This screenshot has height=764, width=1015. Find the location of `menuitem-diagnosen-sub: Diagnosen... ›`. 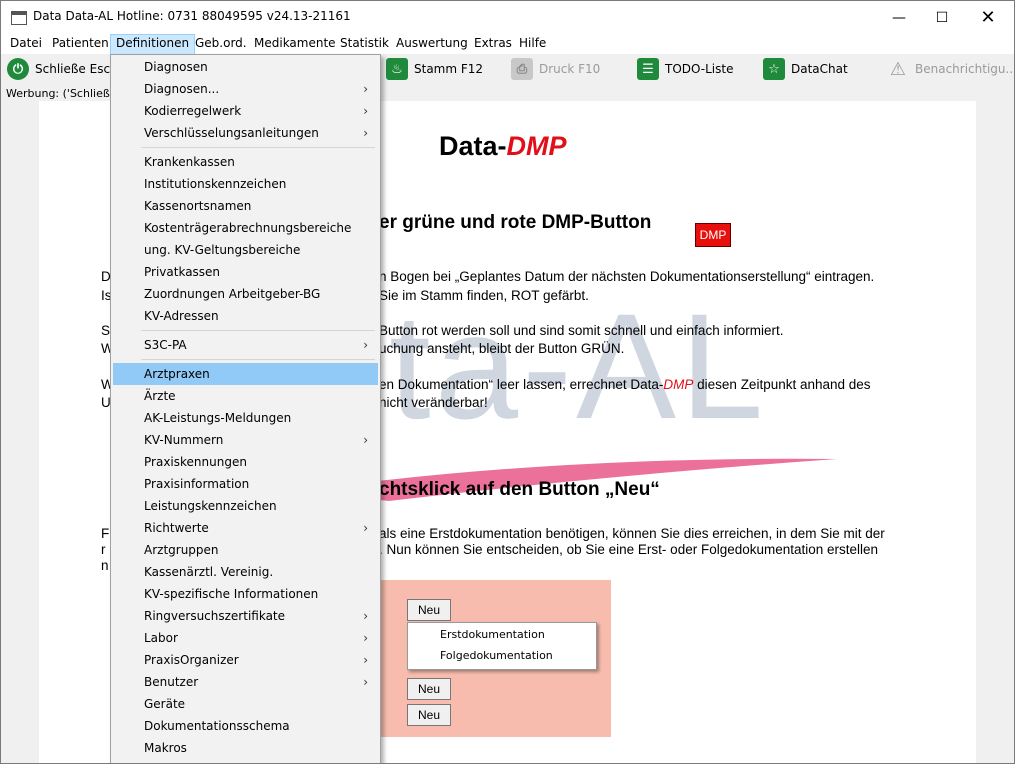

menuitem-diagnosen-sub: Diagnosen... › is located at coordinates (245, 89).